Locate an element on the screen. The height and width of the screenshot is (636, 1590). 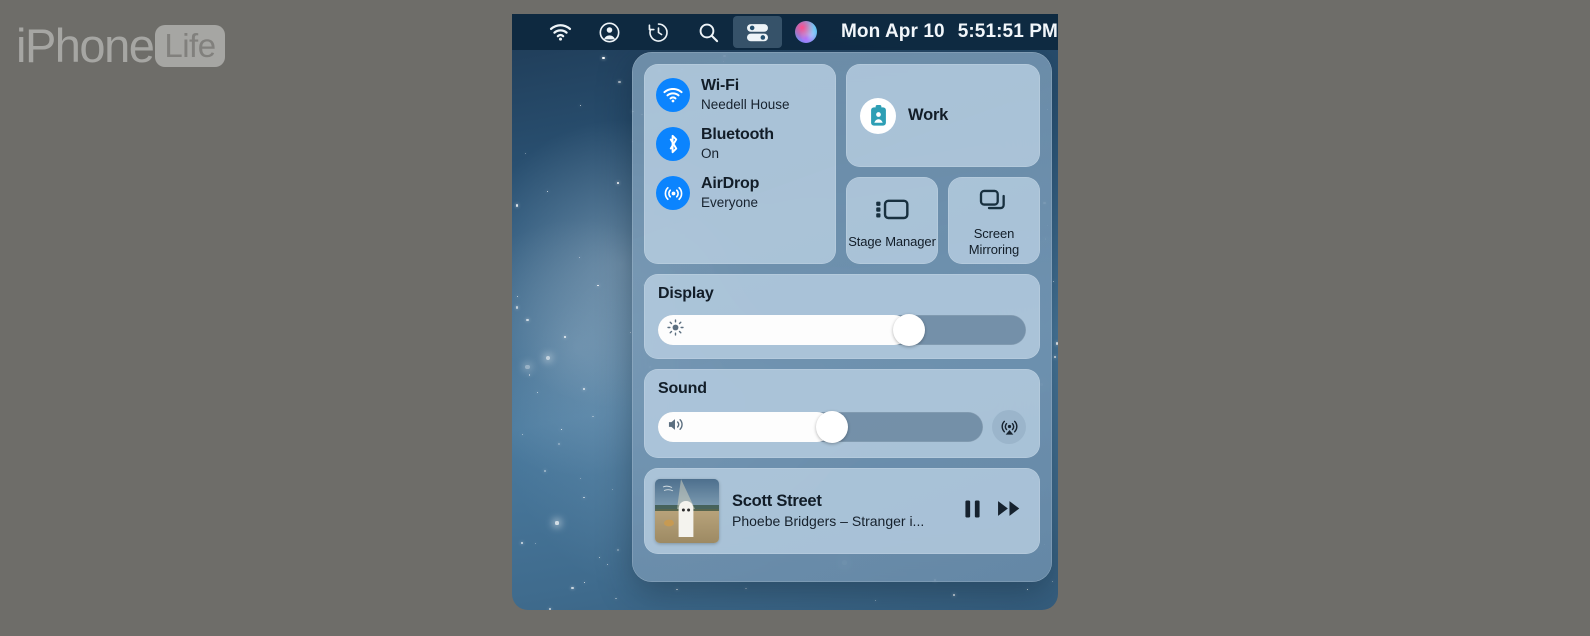
brightness-slider is located at coordinates (842, 330).